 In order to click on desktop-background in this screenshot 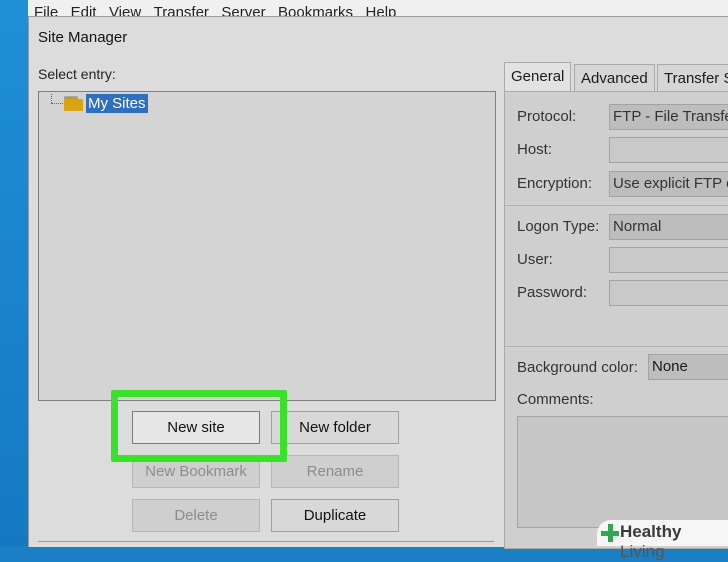, I will do `click(14, 273)`.